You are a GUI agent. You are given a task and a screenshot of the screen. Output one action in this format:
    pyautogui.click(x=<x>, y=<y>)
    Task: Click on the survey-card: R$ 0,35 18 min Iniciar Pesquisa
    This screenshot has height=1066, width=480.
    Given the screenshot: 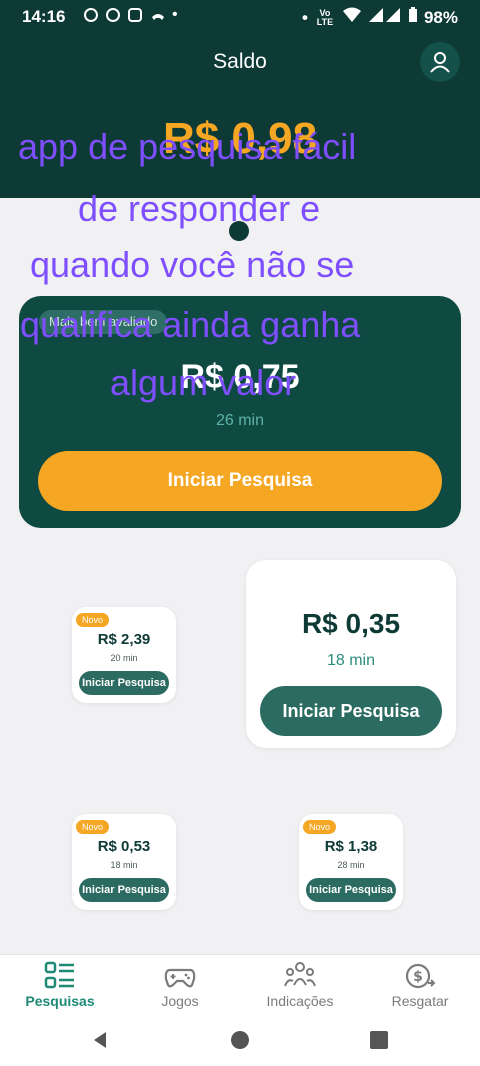 What is the action you would take?
    pyautogui.click(x=351, y=654)
    